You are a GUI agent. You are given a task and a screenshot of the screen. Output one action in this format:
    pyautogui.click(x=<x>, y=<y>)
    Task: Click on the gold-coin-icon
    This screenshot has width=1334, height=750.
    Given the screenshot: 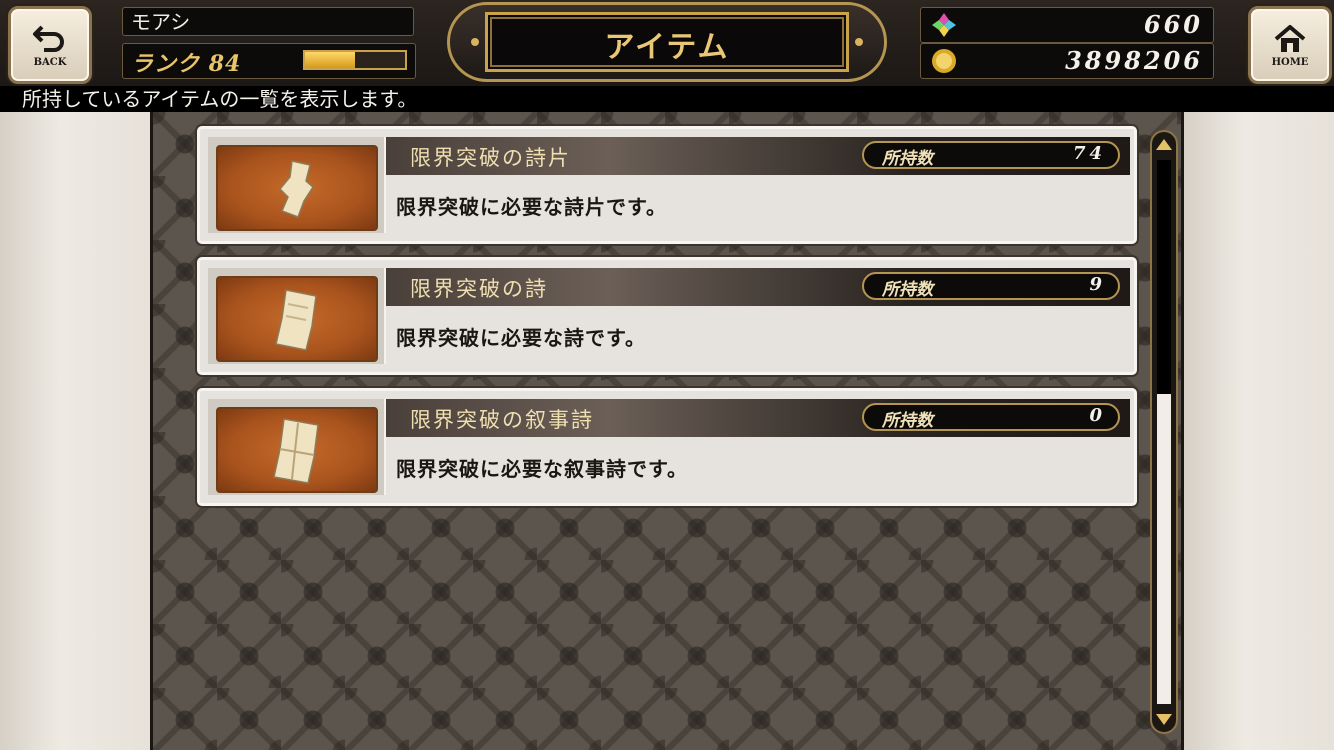 What is the action you would take?
    pyautogui.click(x=944, y=61)
    